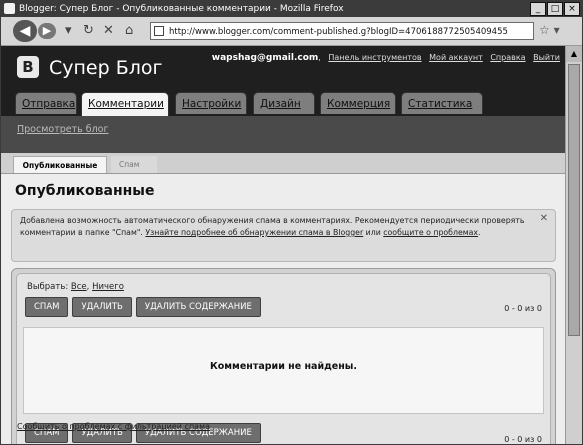  I want to click on report-spam-filter-link: Сообщить о проблемах с фильтрацией спама, so click(113, 426).